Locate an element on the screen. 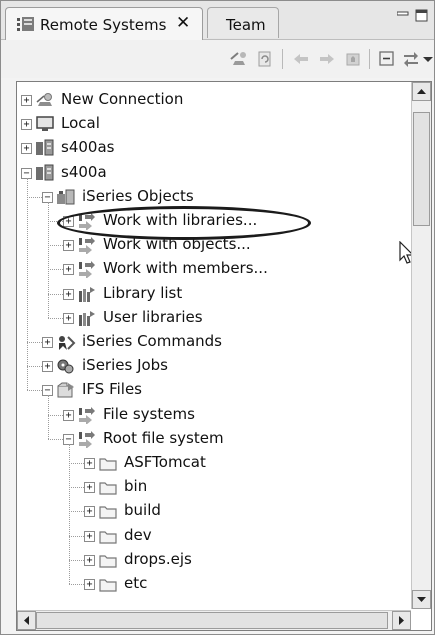 This screenshot has height=635, width=435. forward-icon is located at coordinates (327, 59).